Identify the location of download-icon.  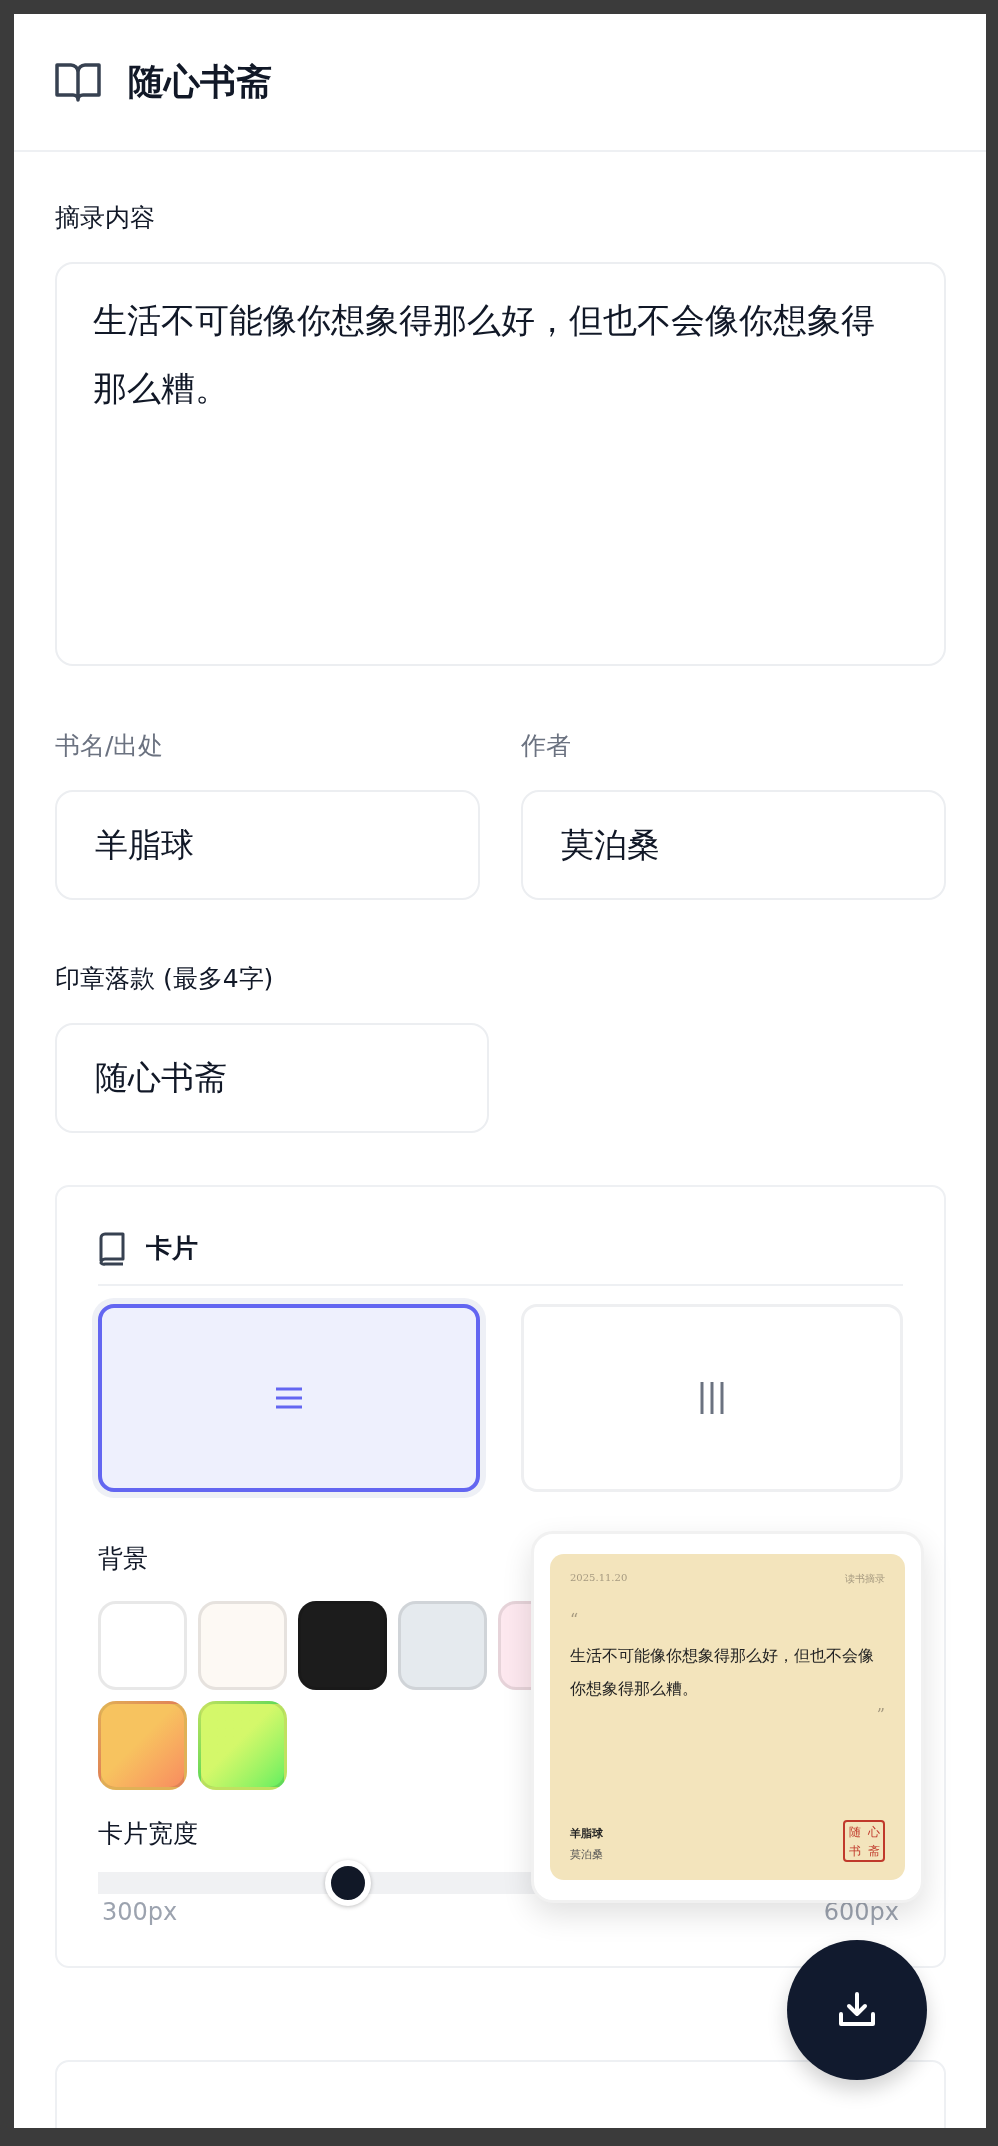
(857, 2010).